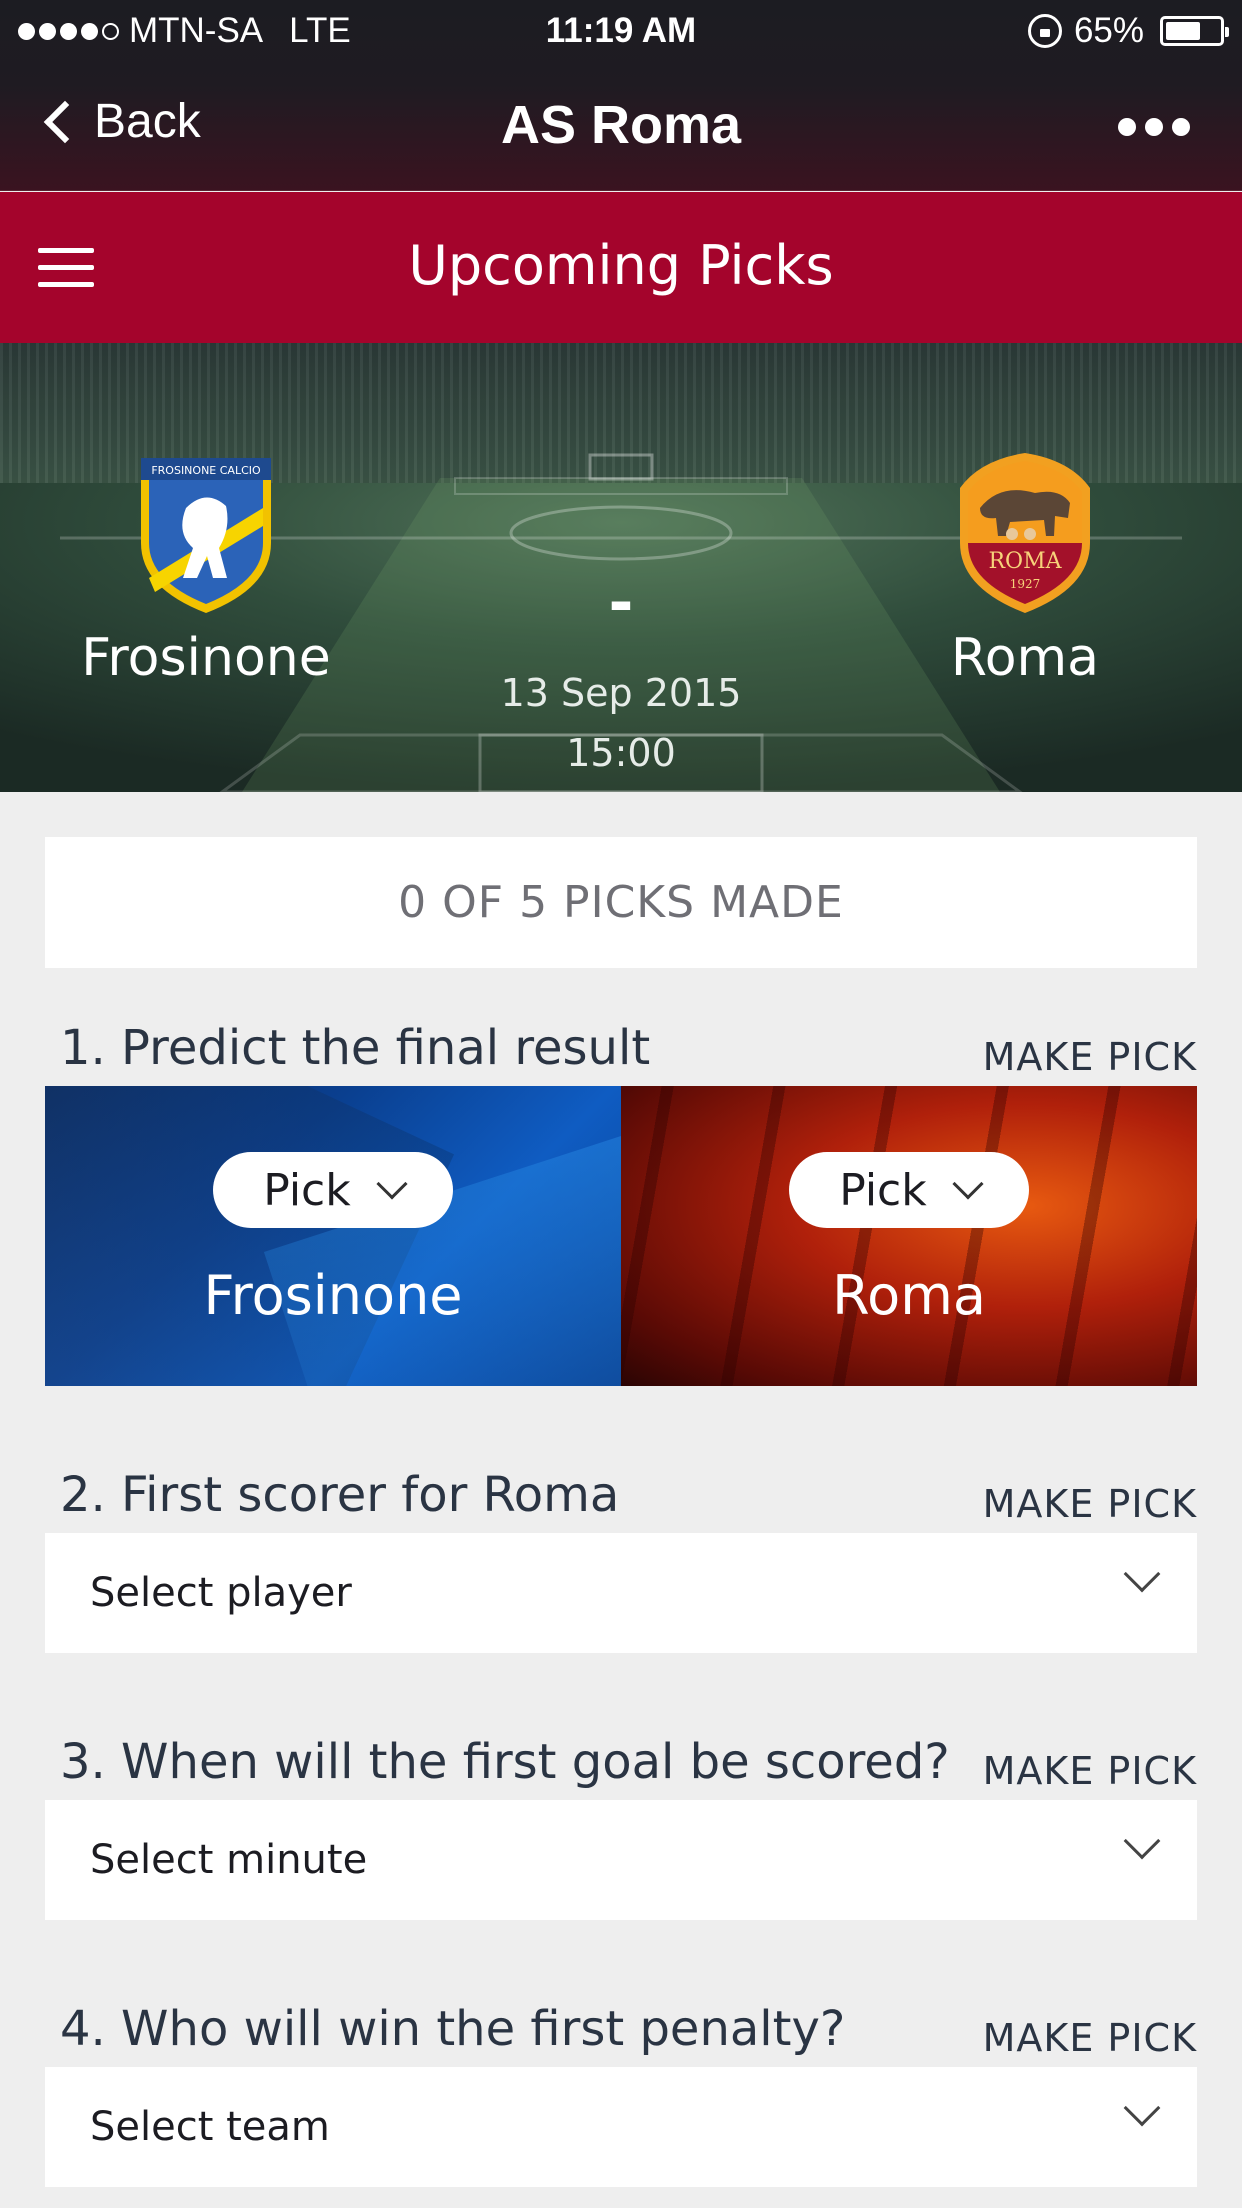 This screenshot has width=1242, height=2208. Describe the element at coordinates (1090, 2038) in the screenshot. I see `question-4-make-pick: MAKE PICK` at that location.